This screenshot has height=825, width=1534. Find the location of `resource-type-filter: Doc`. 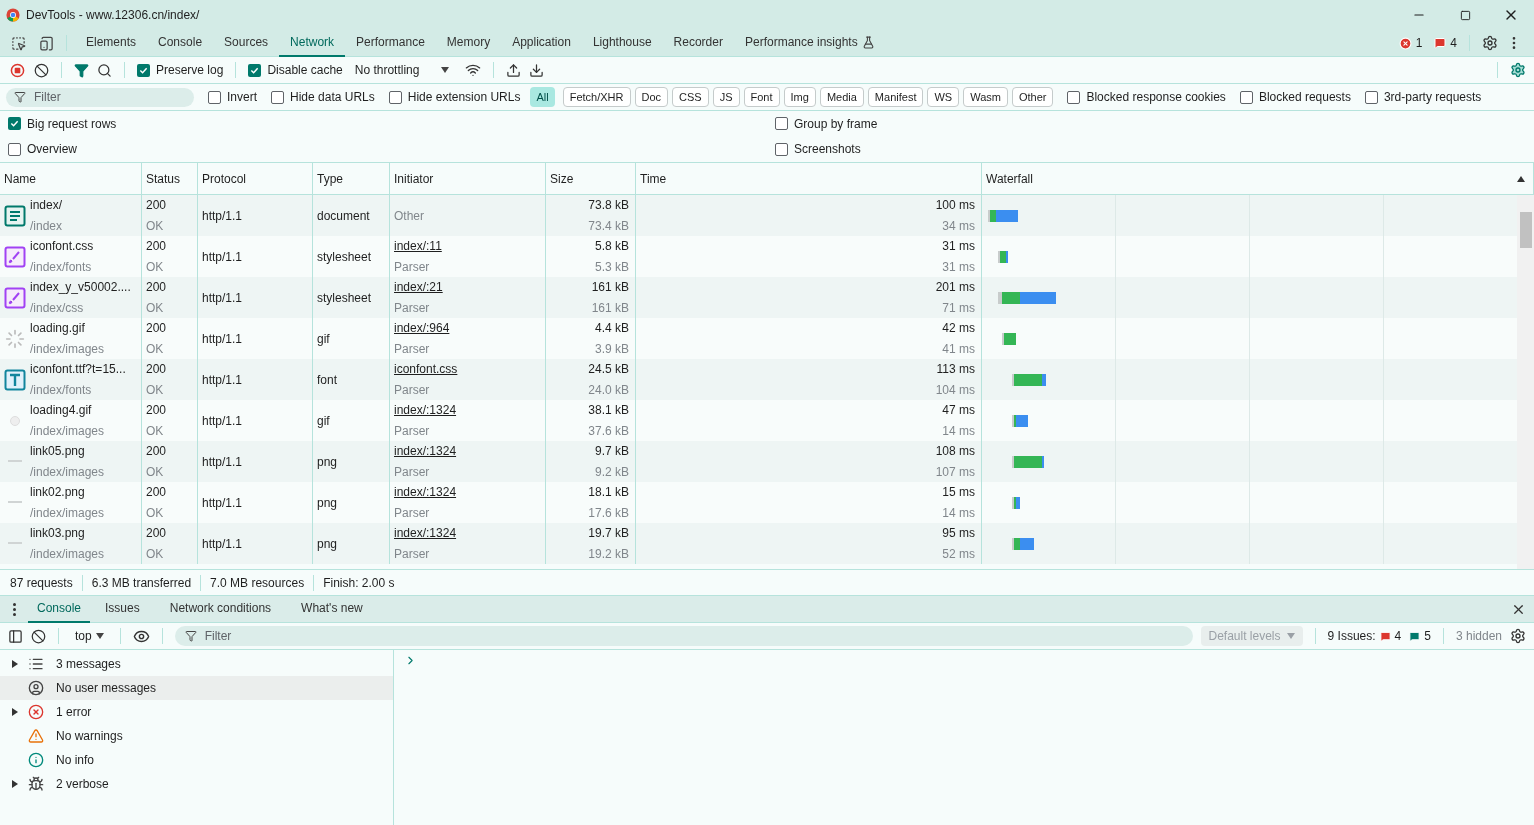

resource-type-filter: Doc is located at coordinates (651, 97).